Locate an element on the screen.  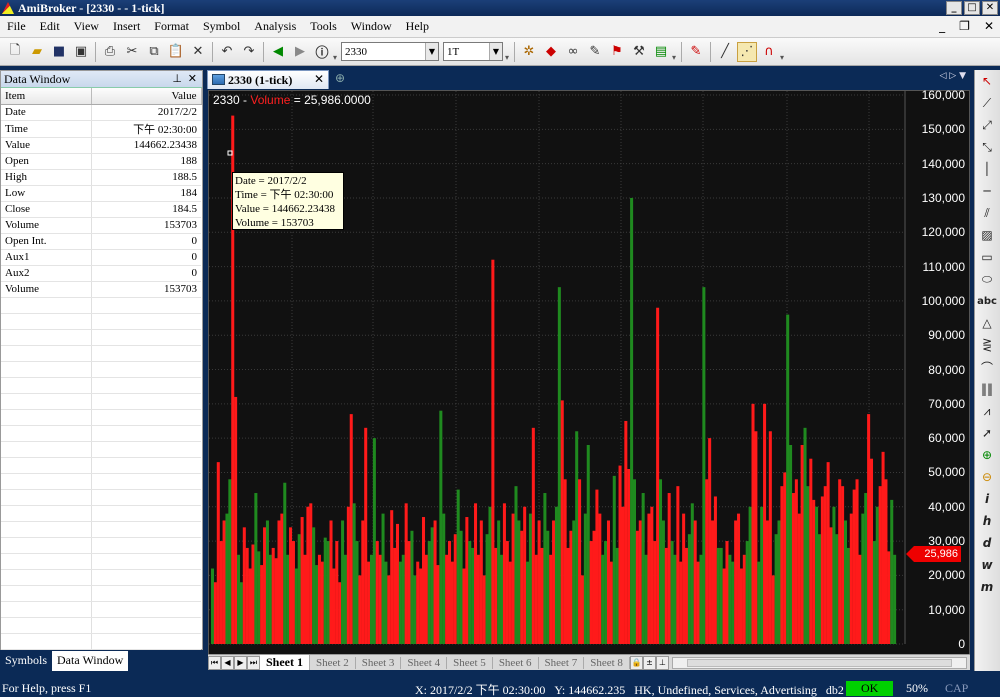
sheet-tab-4: Sheet 4 is located at coordinates (424, 662).